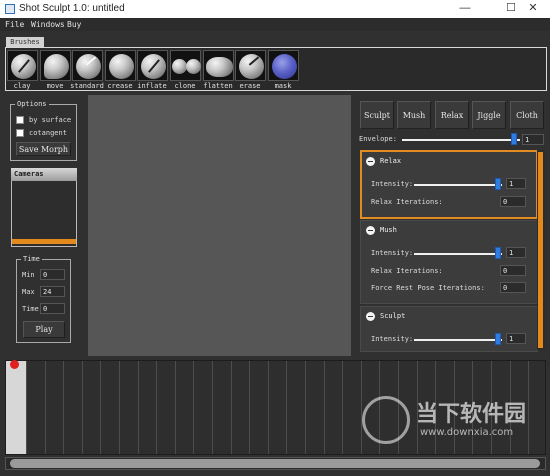 The height and width of the screenshot is (476, 550). I want to click on brush-label-mask: mask, so click(283, 86).